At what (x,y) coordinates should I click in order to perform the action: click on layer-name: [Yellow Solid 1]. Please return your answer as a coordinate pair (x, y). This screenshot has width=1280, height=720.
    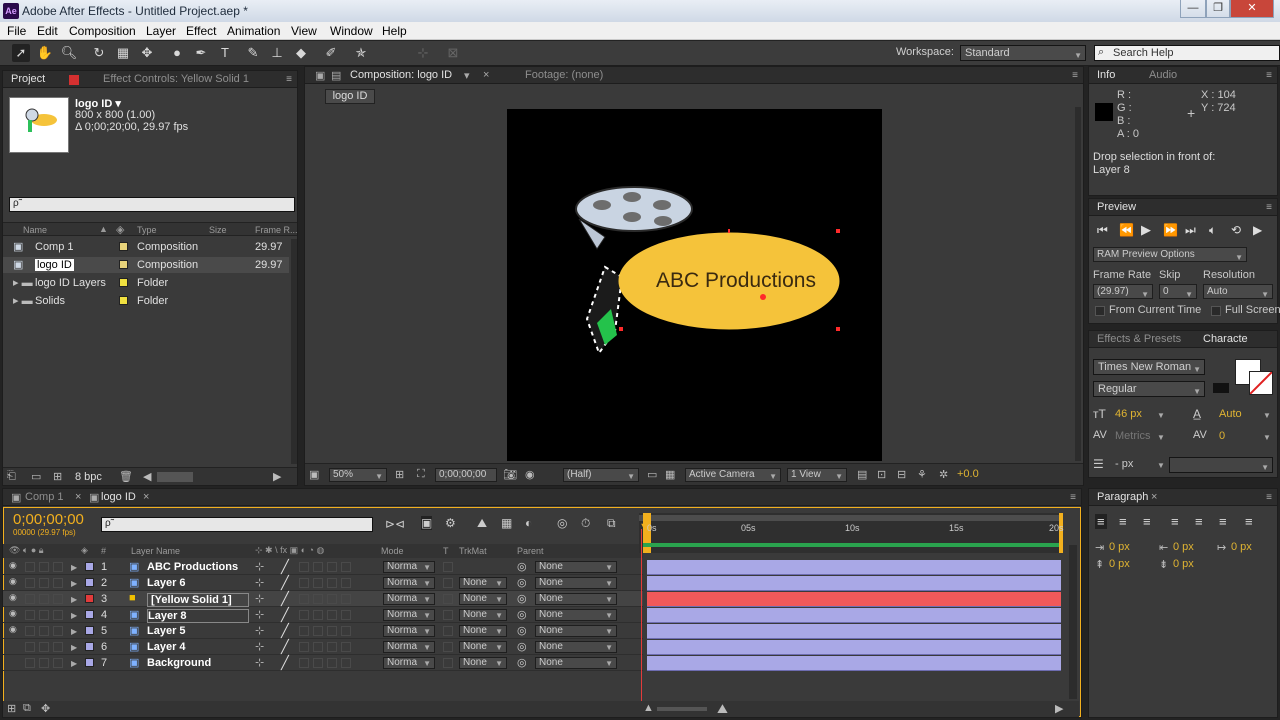
    Looking at the image, I should click on (198, 600).